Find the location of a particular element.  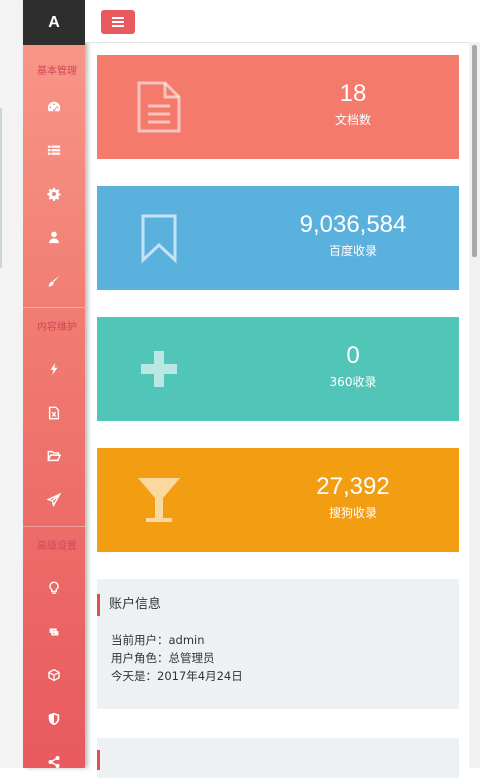

lightbulb-icon is located at coordinates (54, 588).